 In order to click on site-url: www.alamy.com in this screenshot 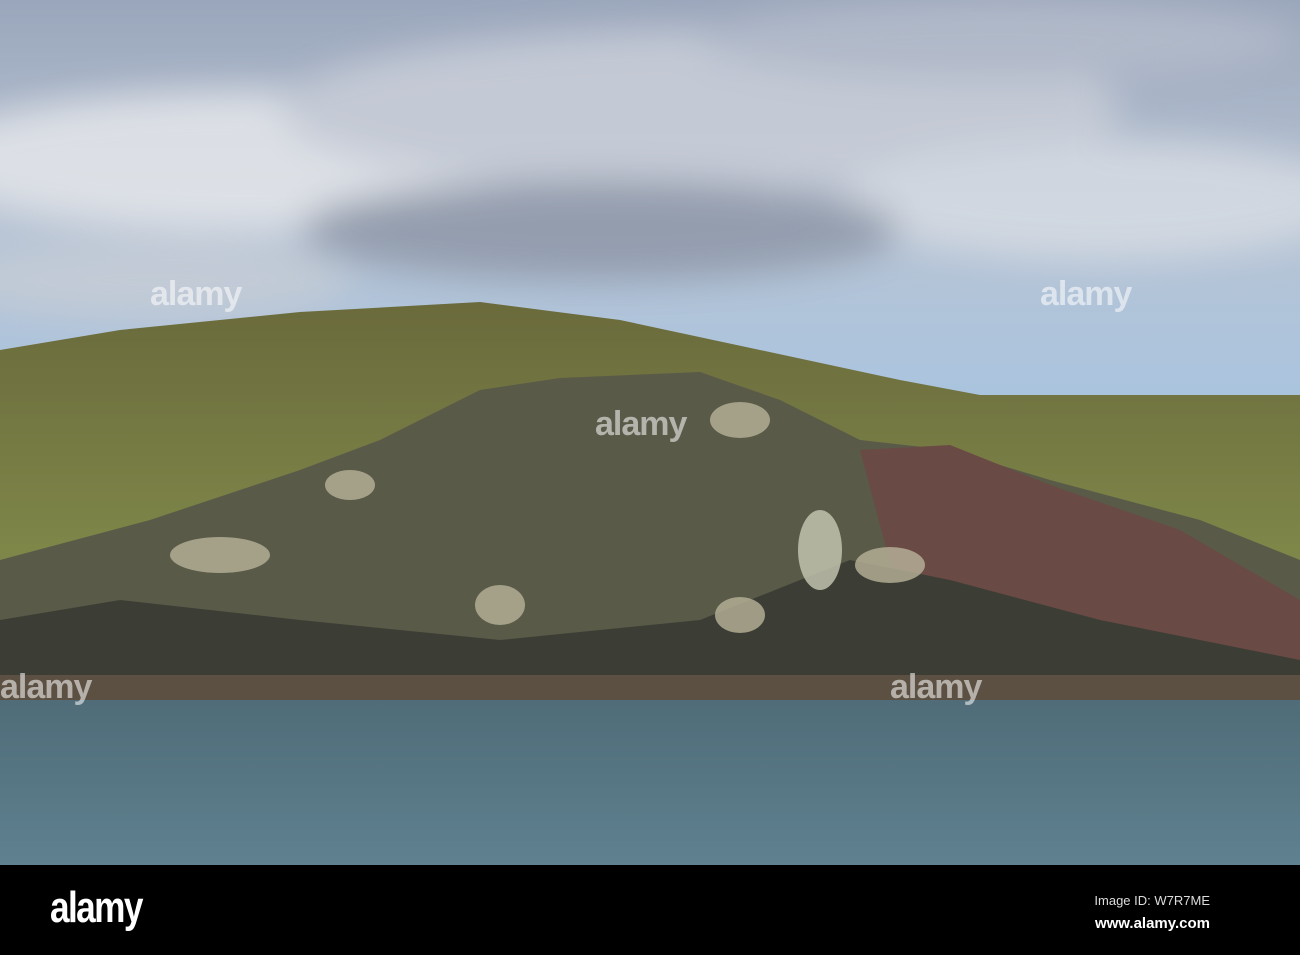, I will do `click(1152, 923)`.